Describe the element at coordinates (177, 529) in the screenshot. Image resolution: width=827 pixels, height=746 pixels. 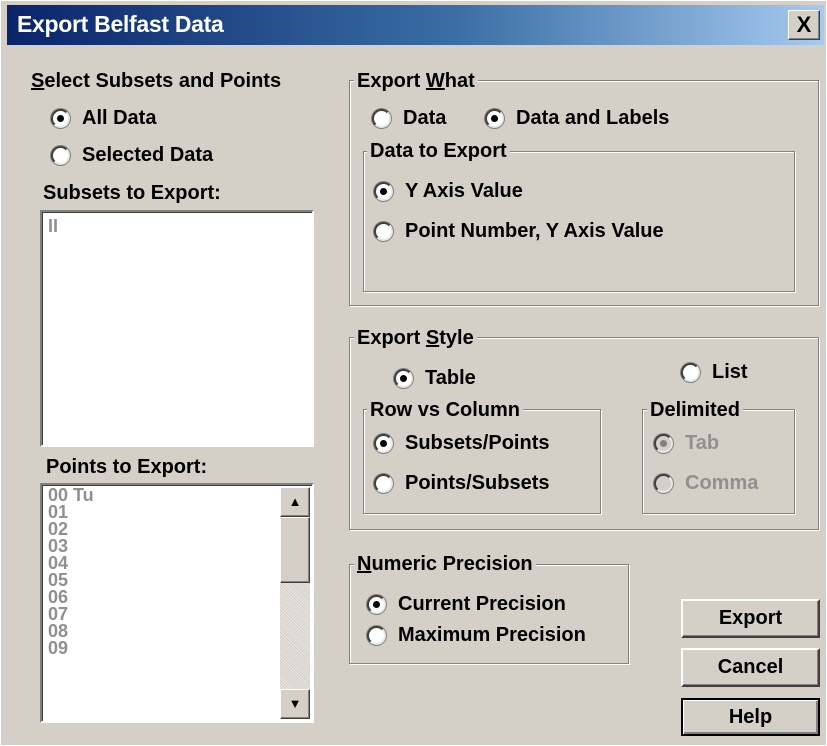
I see `list-item: 02` at that location.